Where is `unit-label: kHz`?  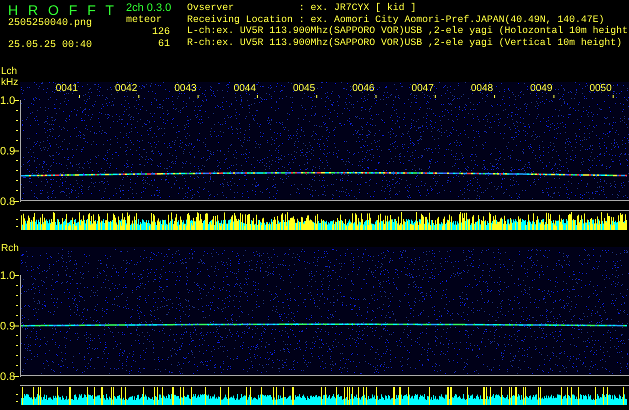 unit-label: kHz is located at coordinates (9, 82).